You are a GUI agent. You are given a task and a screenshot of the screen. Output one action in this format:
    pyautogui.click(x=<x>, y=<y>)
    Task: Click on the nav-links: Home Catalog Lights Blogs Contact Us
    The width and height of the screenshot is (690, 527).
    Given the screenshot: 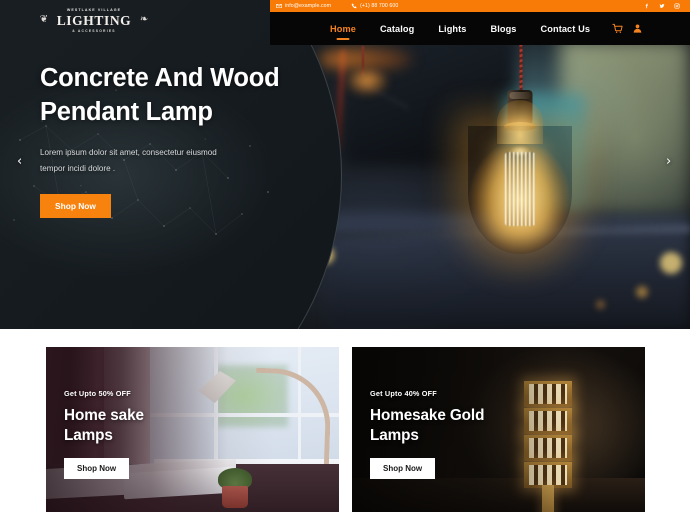 What is the action you would take?
    pyautogui.click(x=480, y=28)
    